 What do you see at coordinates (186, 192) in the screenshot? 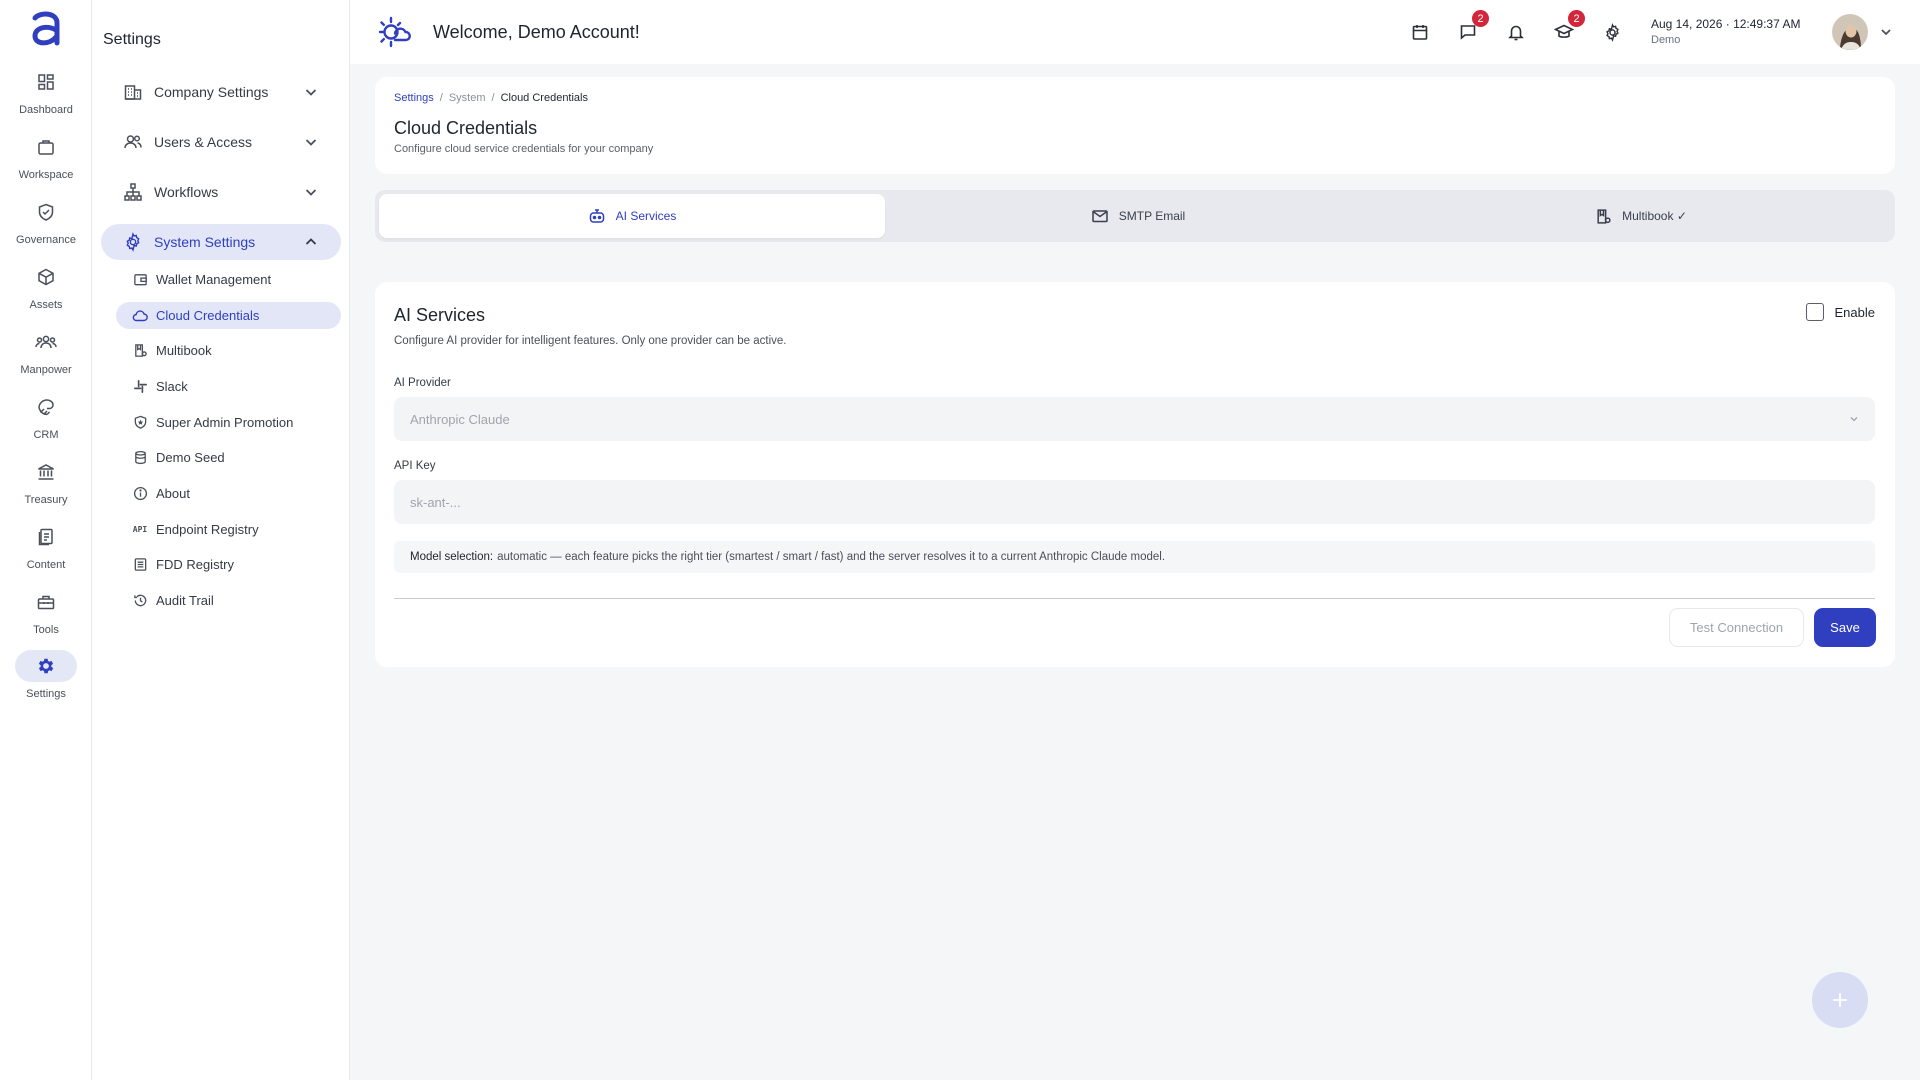
I see `sidebar-group-label: Workflows` at bounding box center [186, 192].